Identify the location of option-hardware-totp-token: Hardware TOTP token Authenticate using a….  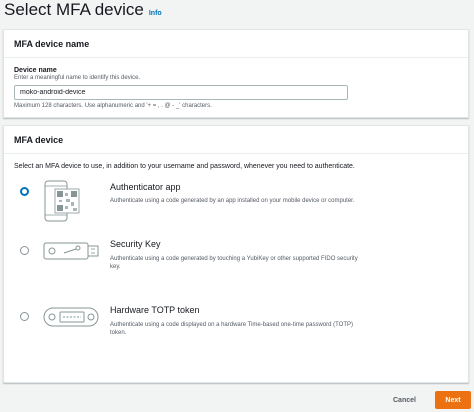
(236, 335).